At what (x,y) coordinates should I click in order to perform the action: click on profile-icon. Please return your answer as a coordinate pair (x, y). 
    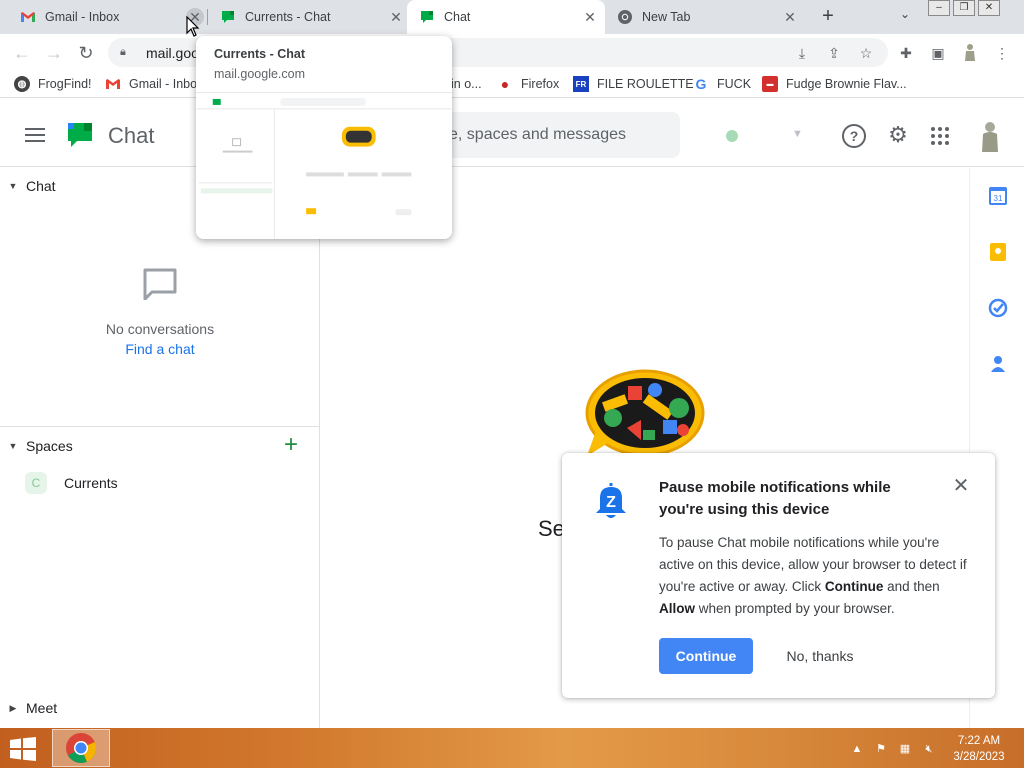
    Looking at the image, I should click on (970, 53).